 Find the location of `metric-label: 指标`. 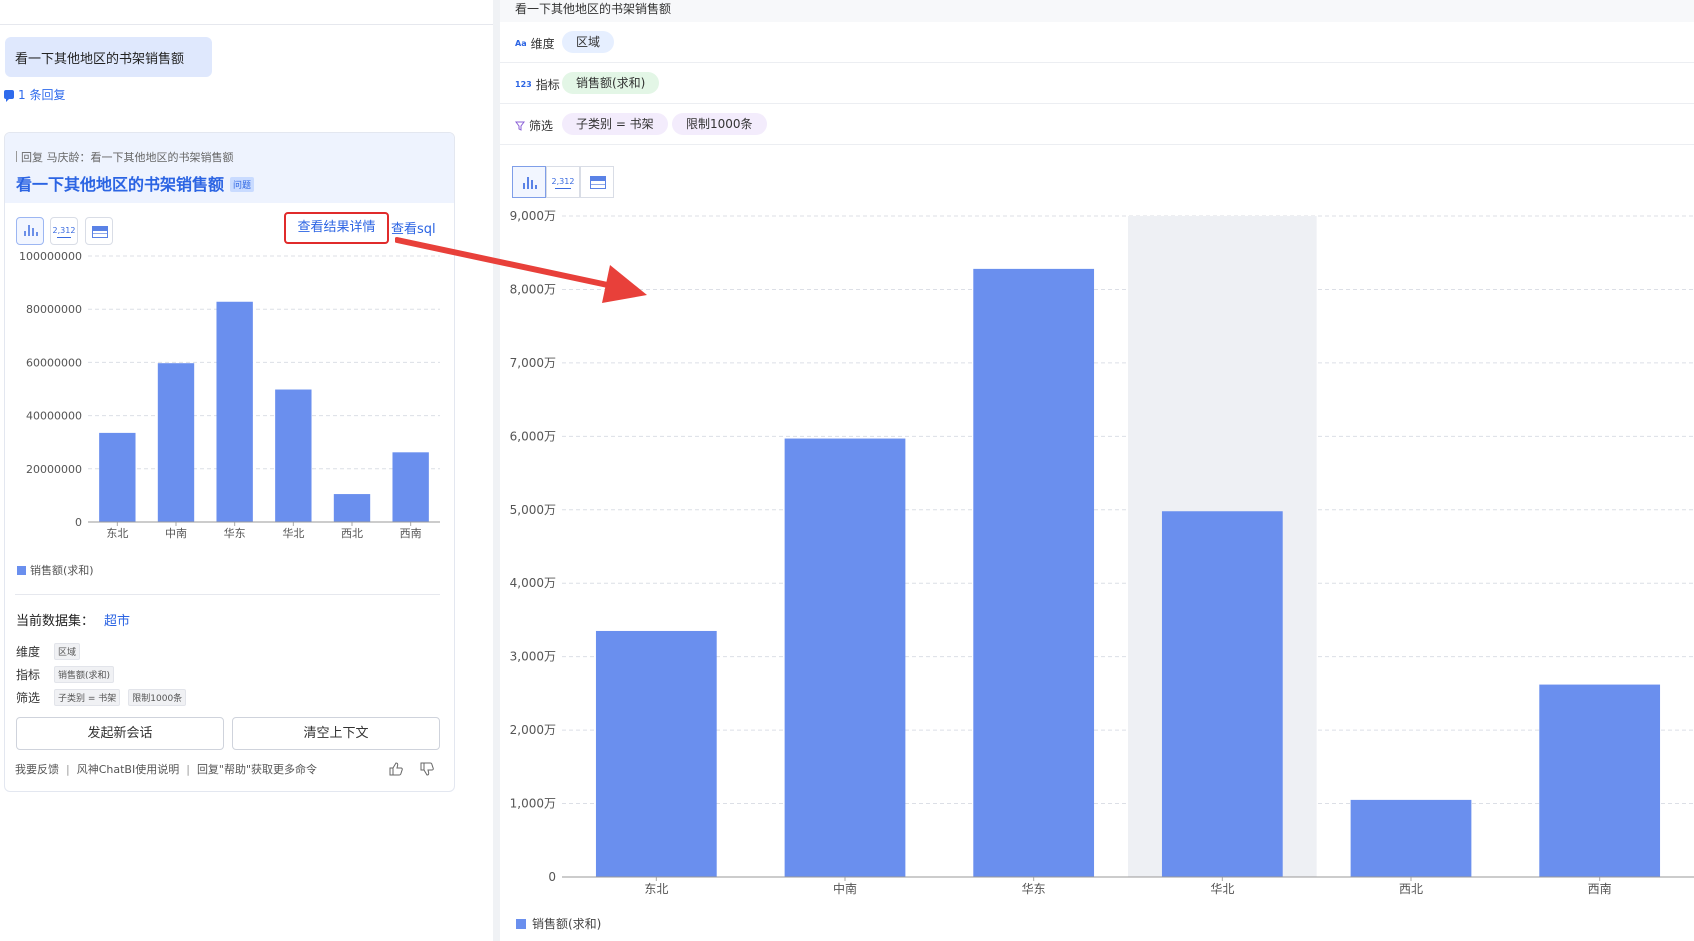

metric-label: 指标 is located at coordinates (28, 675).